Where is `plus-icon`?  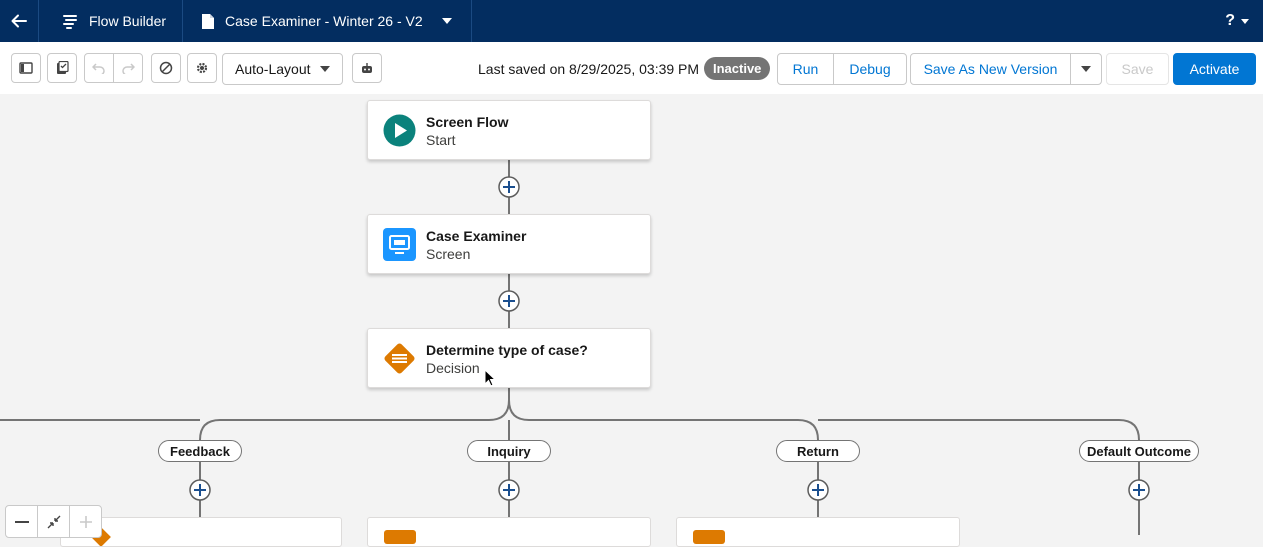 plus-icon is located at coordinates (85, 521).